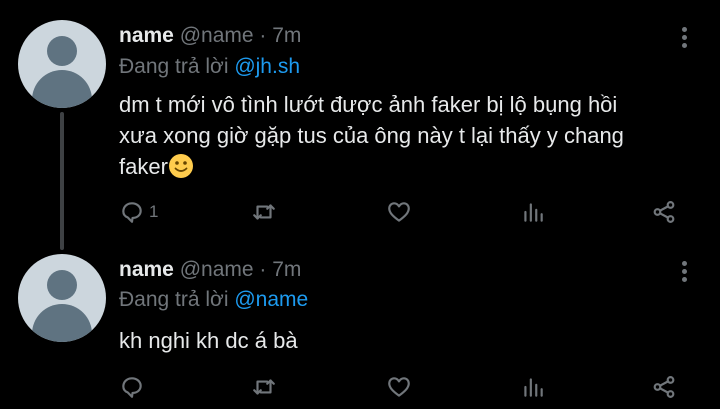 The image size is (720, 409). I want to click on slightly-smiling-face-icon, so click(180, 166).